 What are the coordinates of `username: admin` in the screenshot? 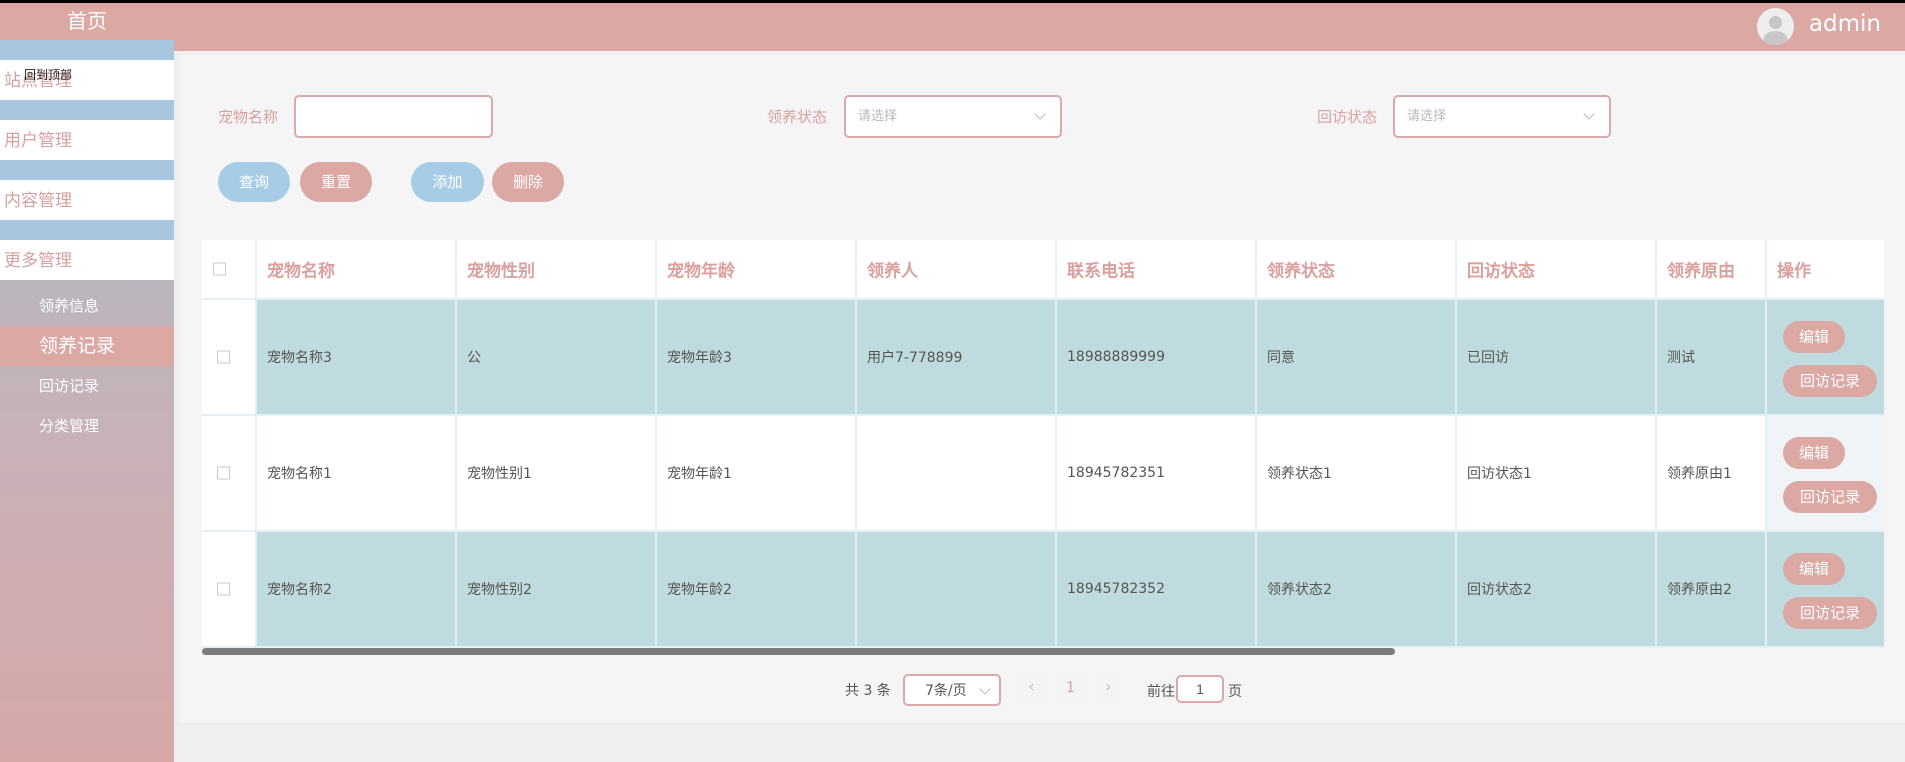 It's located at (1845, 24).